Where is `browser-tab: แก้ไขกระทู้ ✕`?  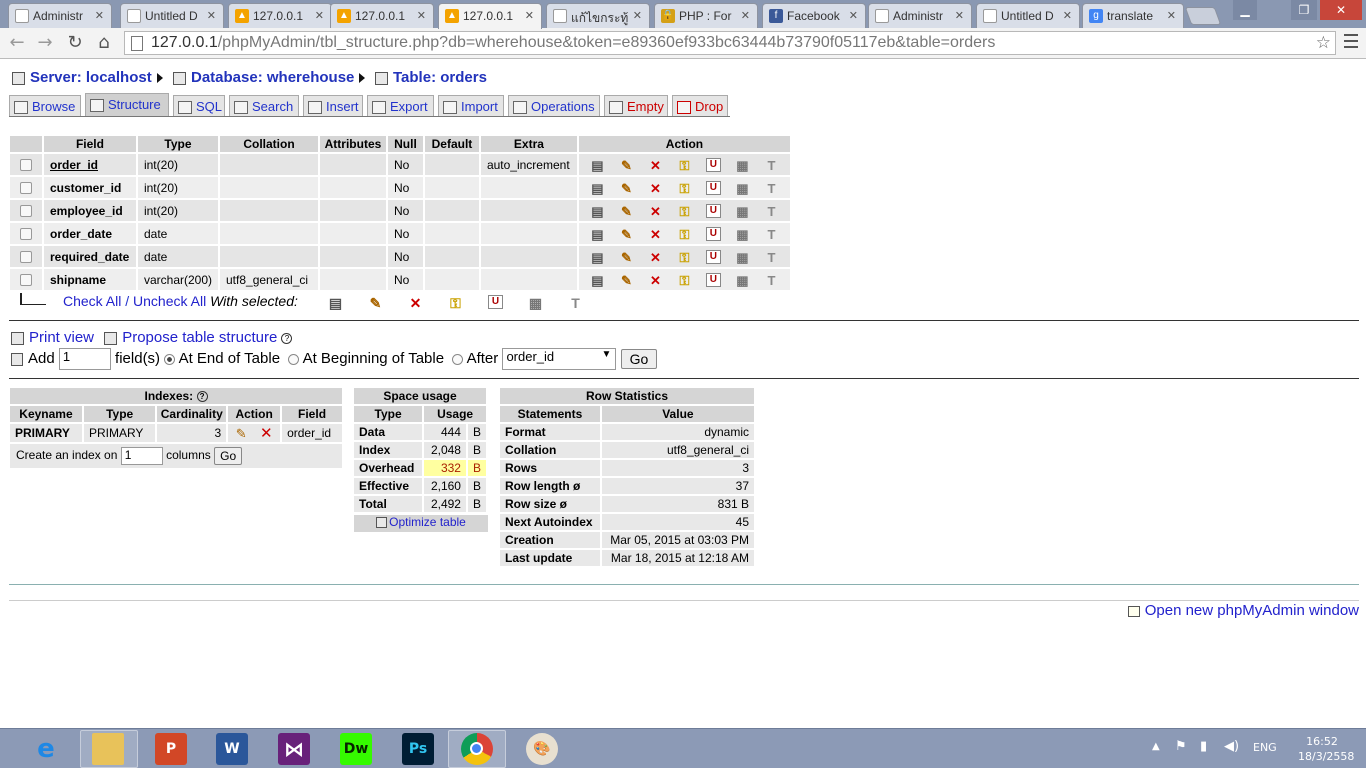 browser-tab: แก้ไขกระทู้ ✕ is located at coordinates (598, 15).